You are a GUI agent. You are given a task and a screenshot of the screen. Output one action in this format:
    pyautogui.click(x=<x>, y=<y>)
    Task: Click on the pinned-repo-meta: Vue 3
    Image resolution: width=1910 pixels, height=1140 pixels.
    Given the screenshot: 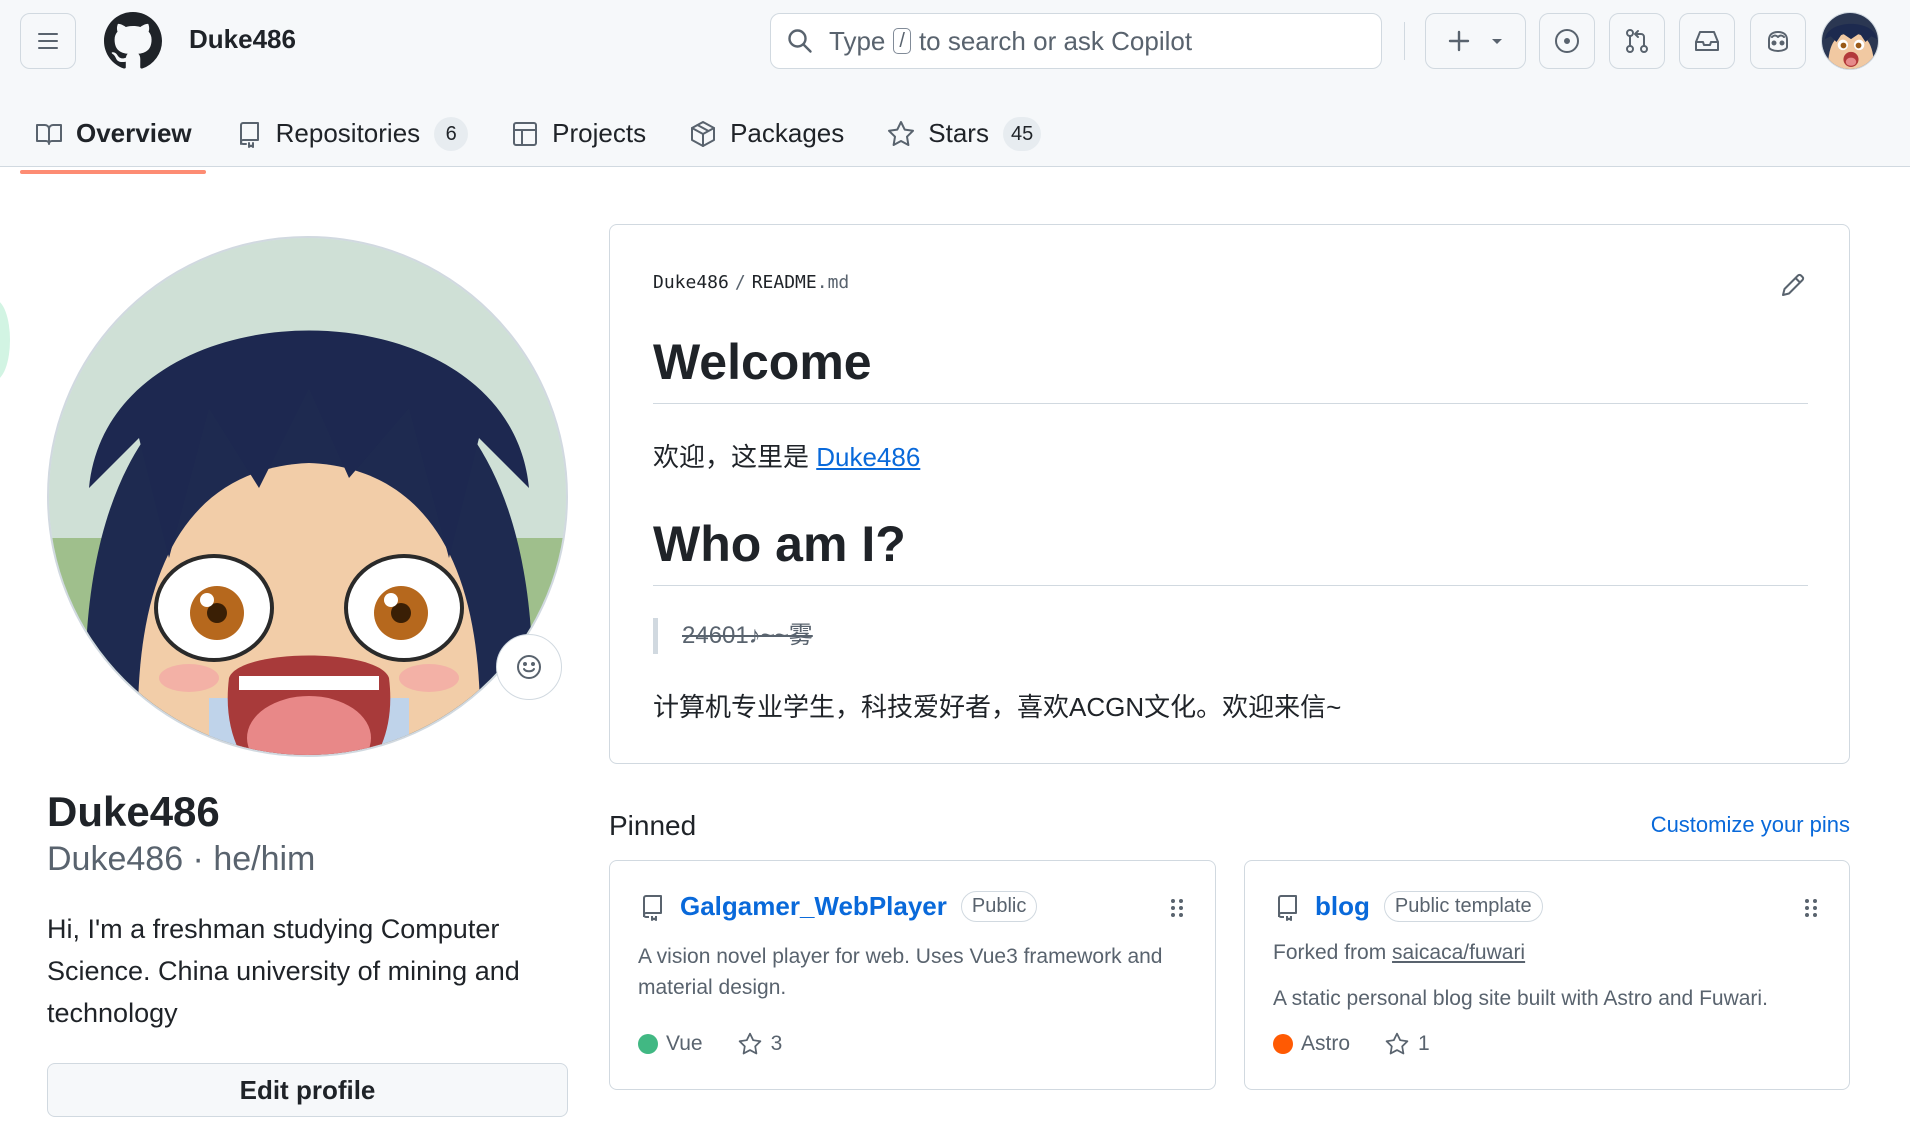 What is the action you would take?
    pyautogui.click(x=710, y=1044)
    